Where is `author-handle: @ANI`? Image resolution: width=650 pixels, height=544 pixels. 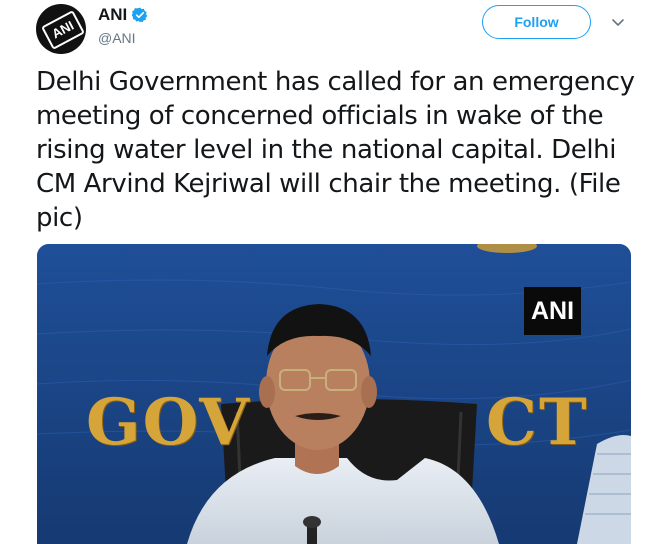
author-handle: @ANI is located at coordinates (117, 38).